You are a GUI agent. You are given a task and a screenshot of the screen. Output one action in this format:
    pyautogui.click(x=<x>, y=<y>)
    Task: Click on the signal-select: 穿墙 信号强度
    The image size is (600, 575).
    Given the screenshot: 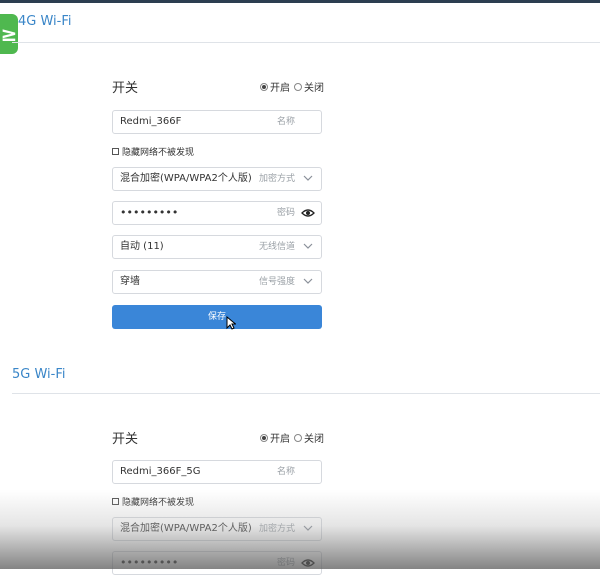 What is the action you would take?
    pyautogui.click(x=217, y=282)
    